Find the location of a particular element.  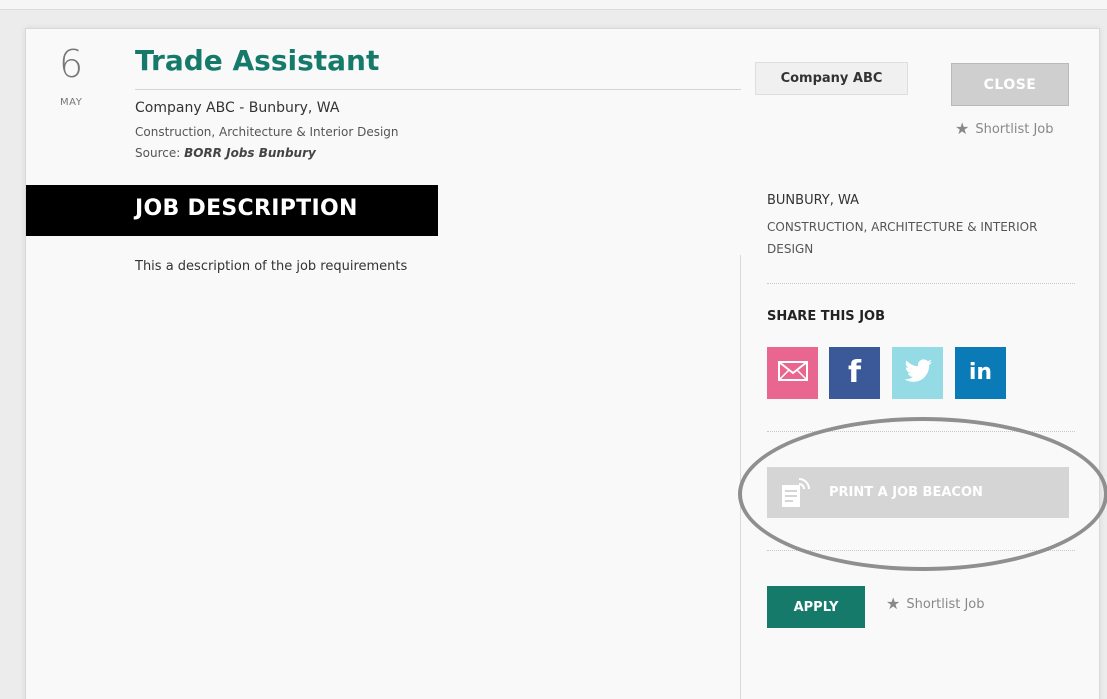

share-facebook-button: f is located at coordinates (854, 373).